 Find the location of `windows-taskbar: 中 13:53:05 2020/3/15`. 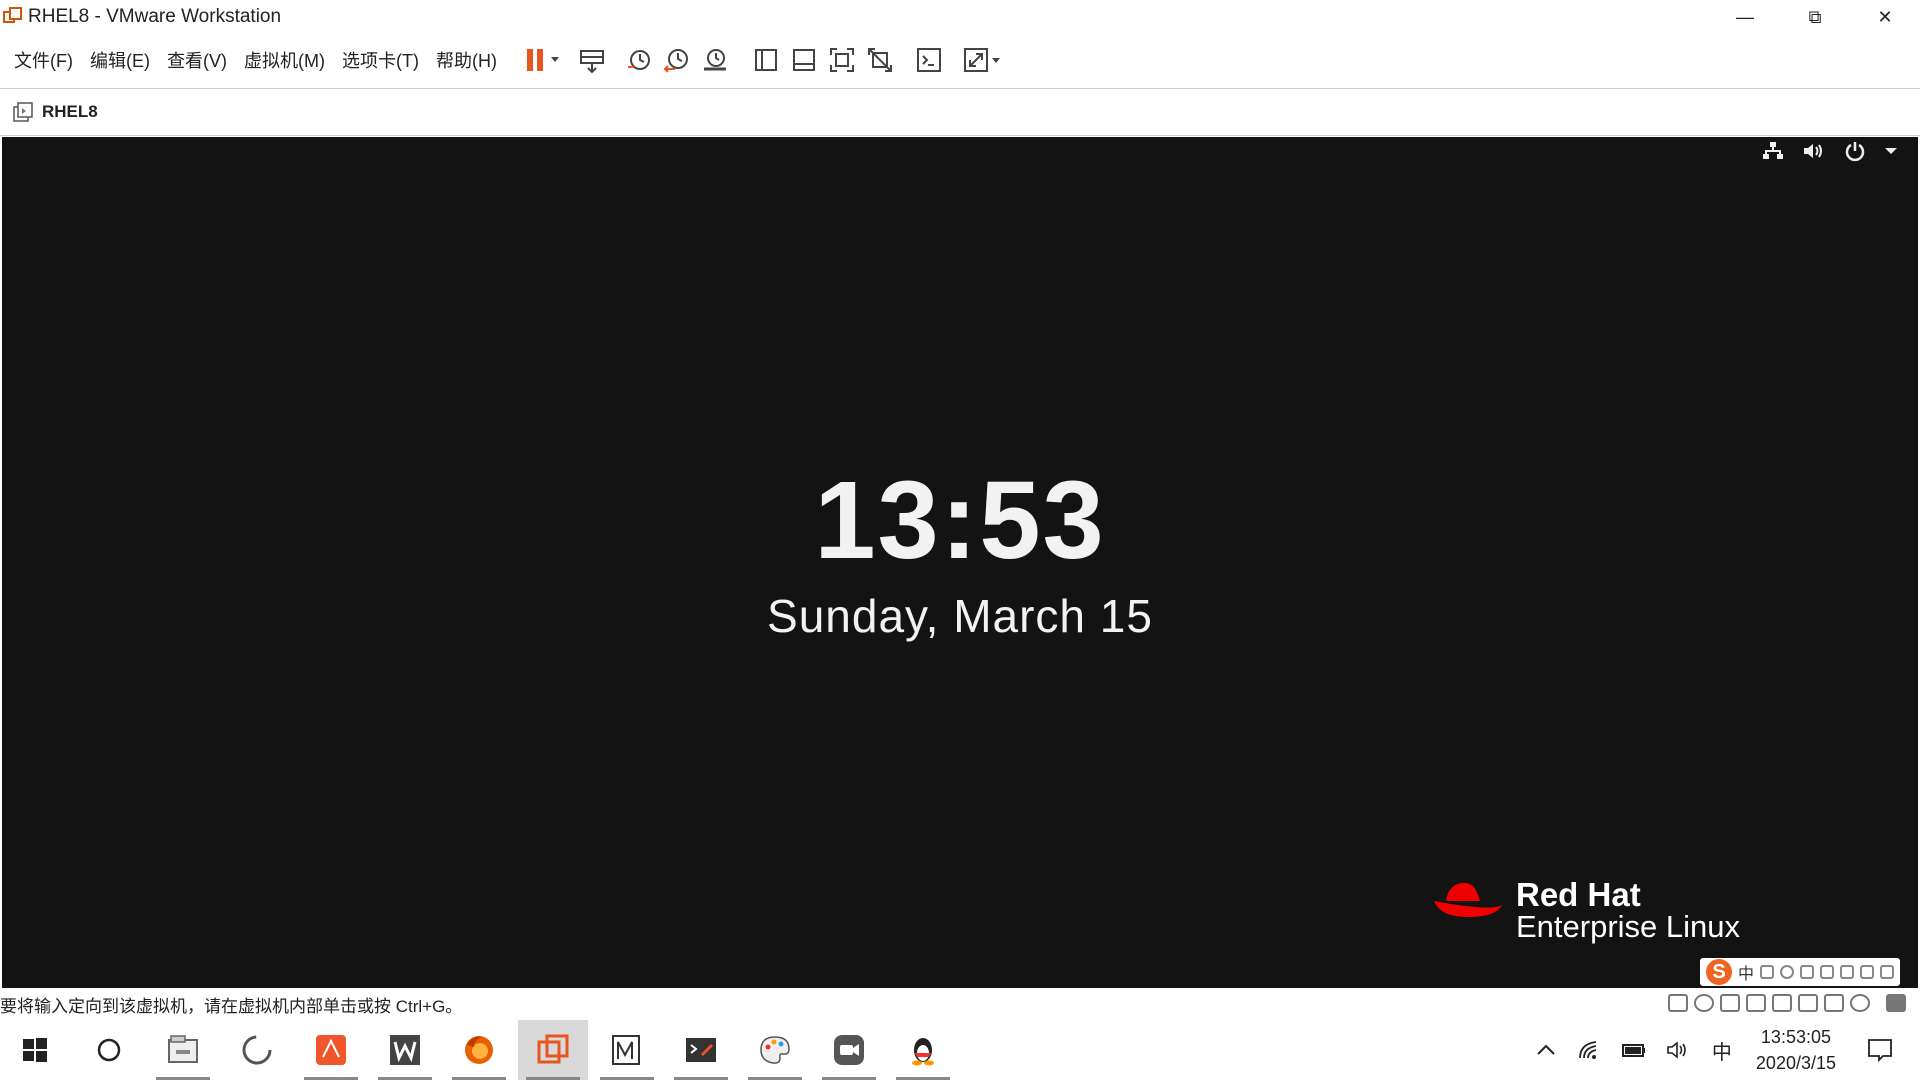

windows-taskbar: 中 13:53:05 2020/3/15 is located at coordinates (960, 1050).